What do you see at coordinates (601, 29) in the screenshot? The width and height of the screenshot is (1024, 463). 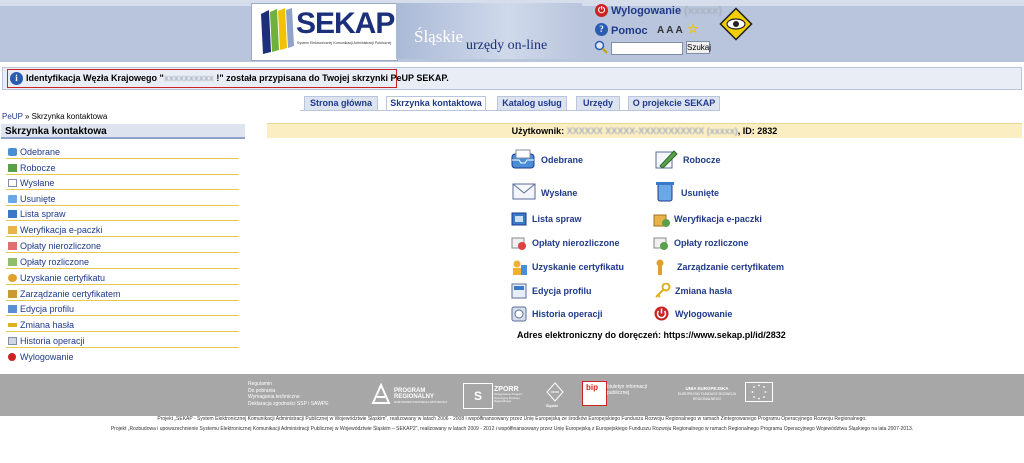 I see `help-icon: ?` at bounding box center [601, 29].